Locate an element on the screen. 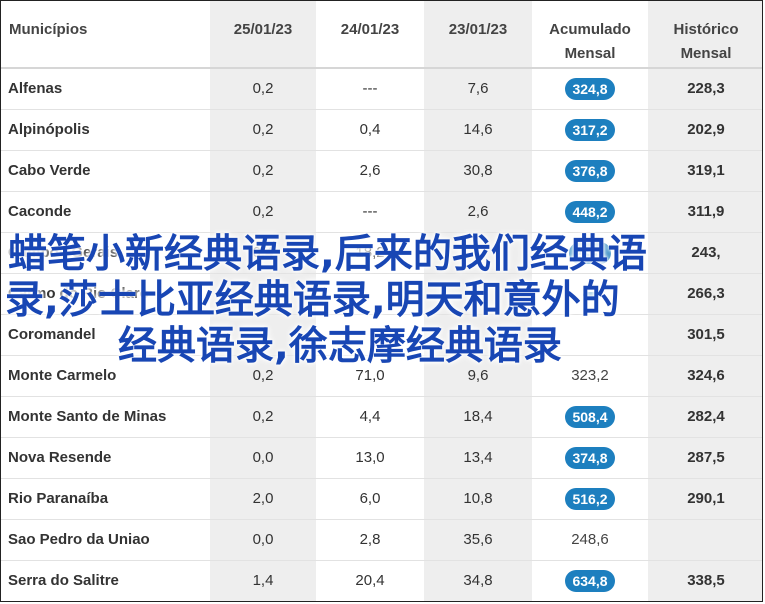 This screenshot has height=604, width=765. accumulated-value-cell: 324,8 is located at coordinates (590, 89).